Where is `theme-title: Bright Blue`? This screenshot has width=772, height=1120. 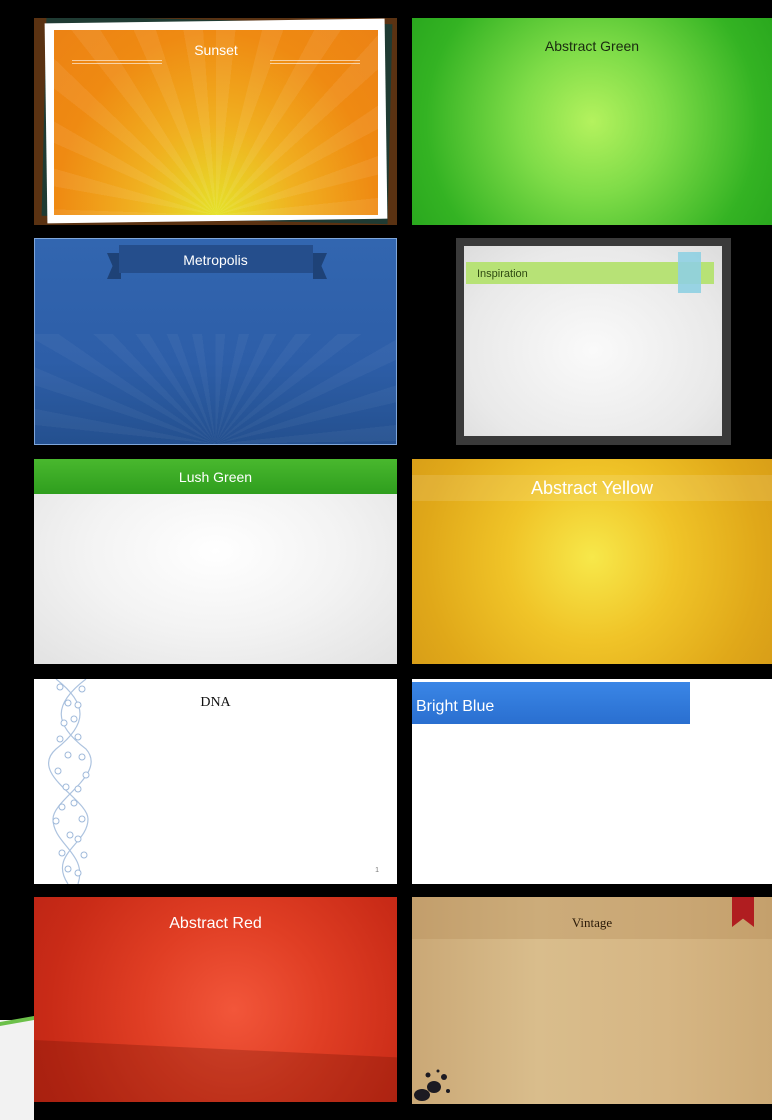 theme-title: Bright Blue is located at coordinates (455, 706).